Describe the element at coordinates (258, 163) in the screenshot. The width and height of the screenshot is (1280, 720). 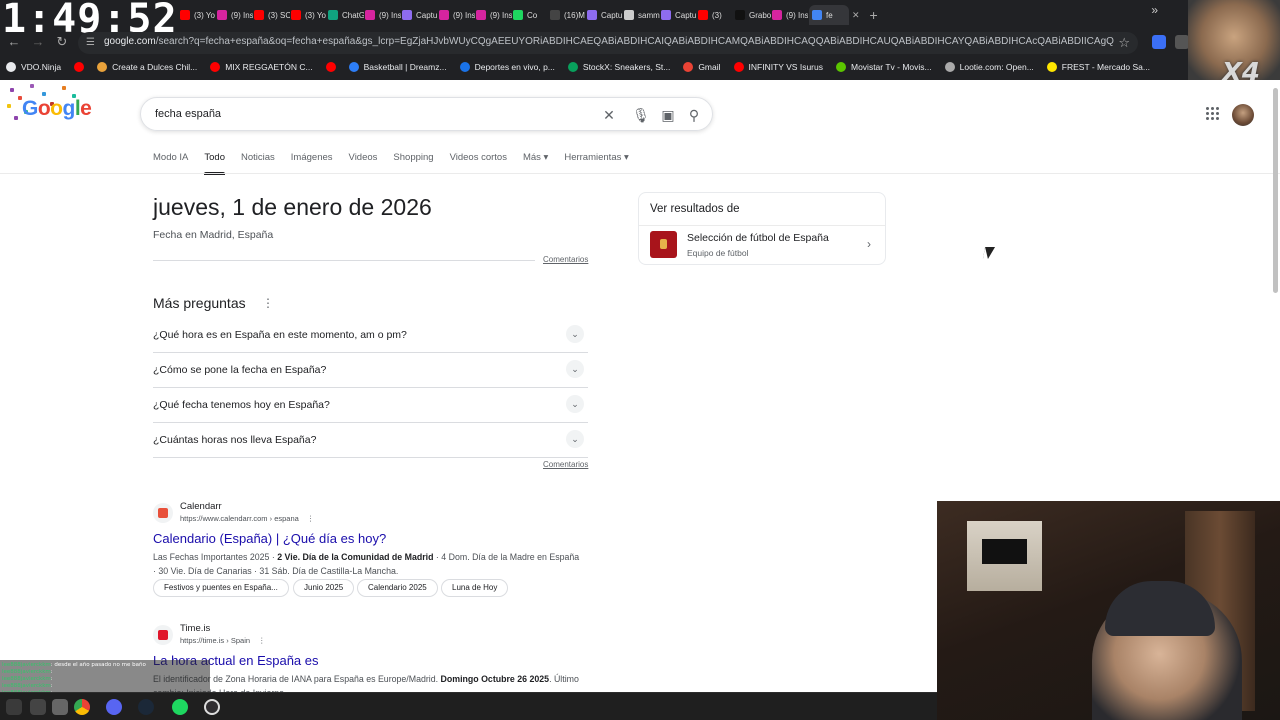
I see `search-tab: Noticias` at that location.